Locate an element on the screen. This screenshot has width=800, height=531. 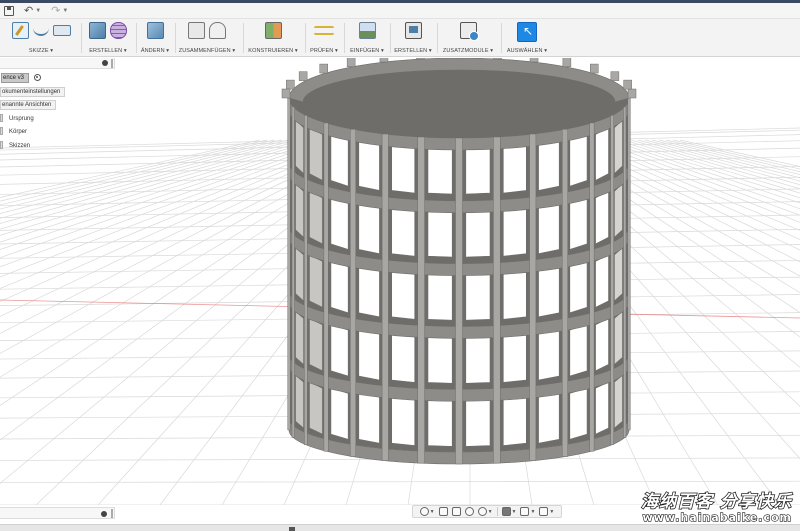
rectangle-icon is located at coordinates (61, 30).